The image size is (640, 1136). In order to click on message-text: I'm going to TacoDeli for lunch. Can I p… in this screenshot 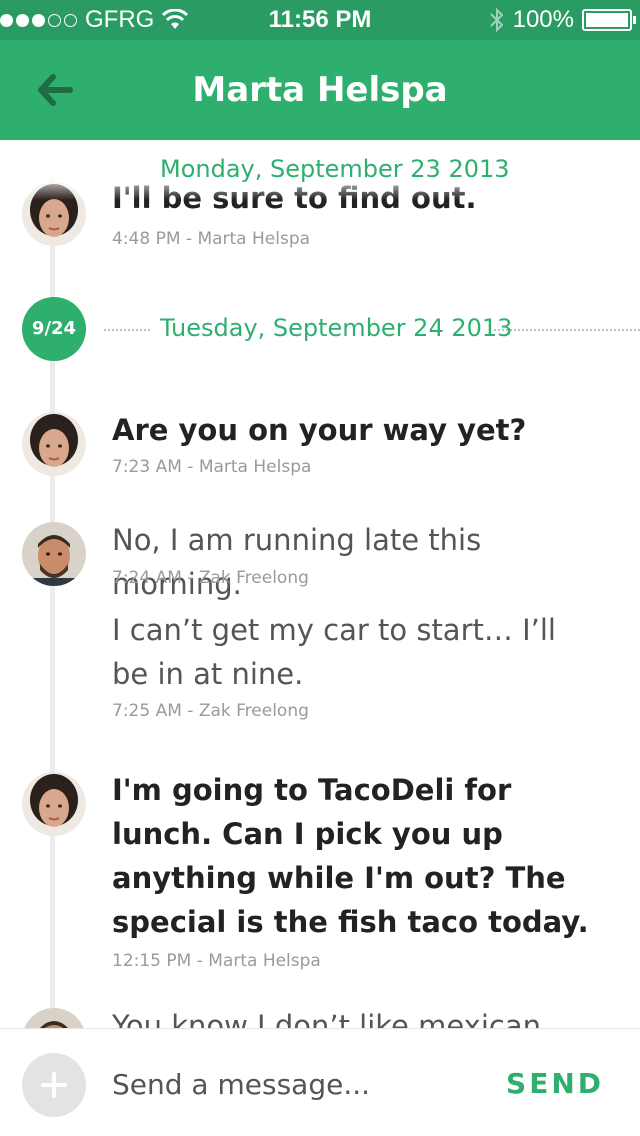, I will do `click(350, 856)`.